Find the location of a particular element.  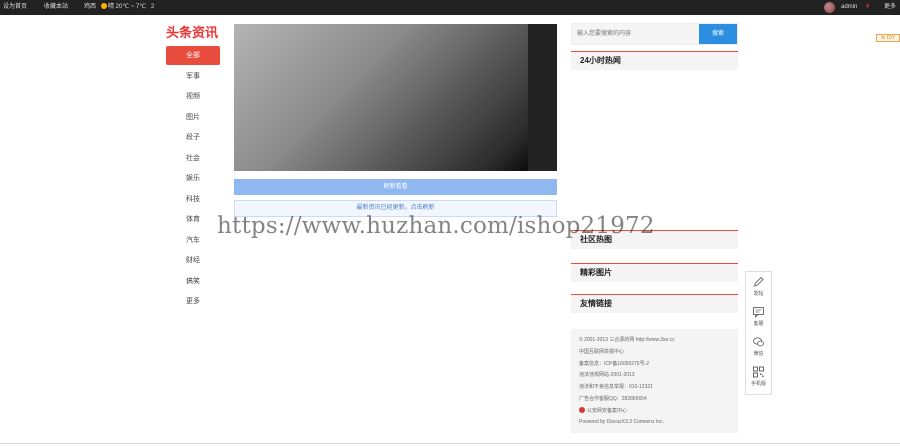

wechat-icon is located at coordinates (758, 342).